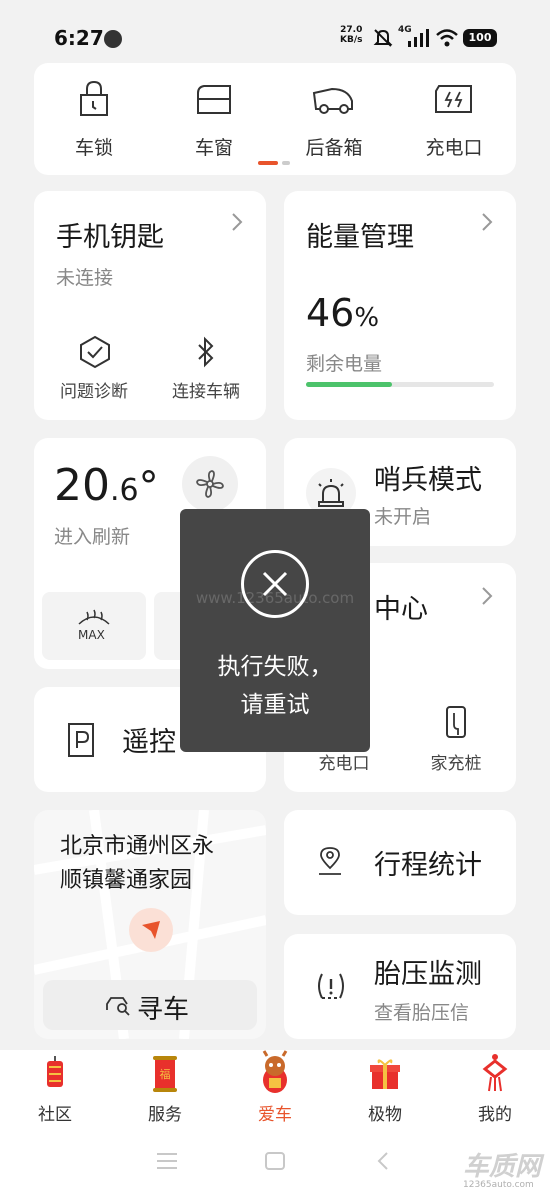 This screenshot has width=550, height=1194. What do you see at coordinates (454, 148) in the screenshot?
I see `quick-action-label: 充电口` at bounding box center [454, 148].